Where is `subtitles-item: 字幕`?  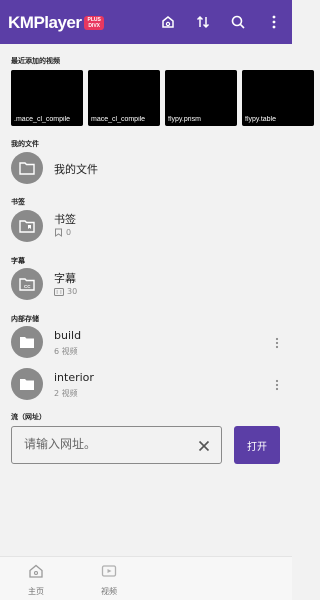
subtitles-item: 字幕 is located at coordinates (65, 278).